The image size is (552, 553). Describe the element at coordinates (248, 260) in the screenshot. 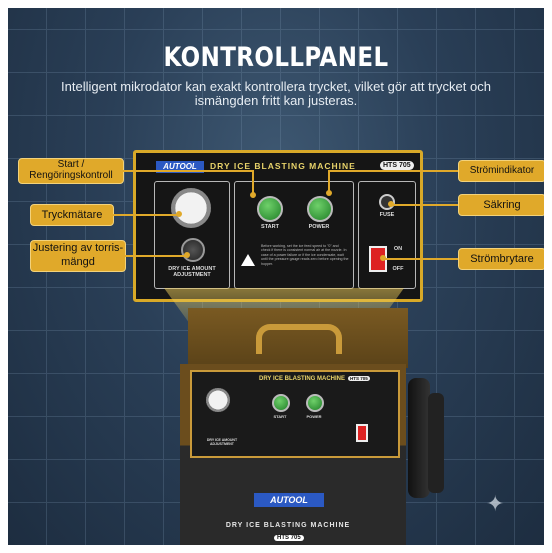

I see `warning-icon` at that location.